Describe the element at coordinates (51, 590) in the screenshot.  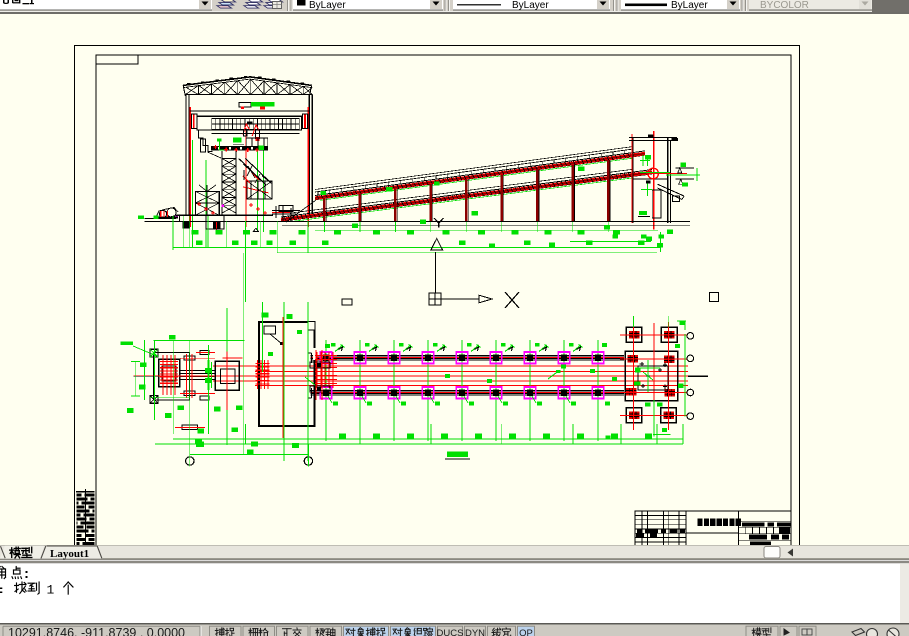
I see `svg-text: 1` at that location.